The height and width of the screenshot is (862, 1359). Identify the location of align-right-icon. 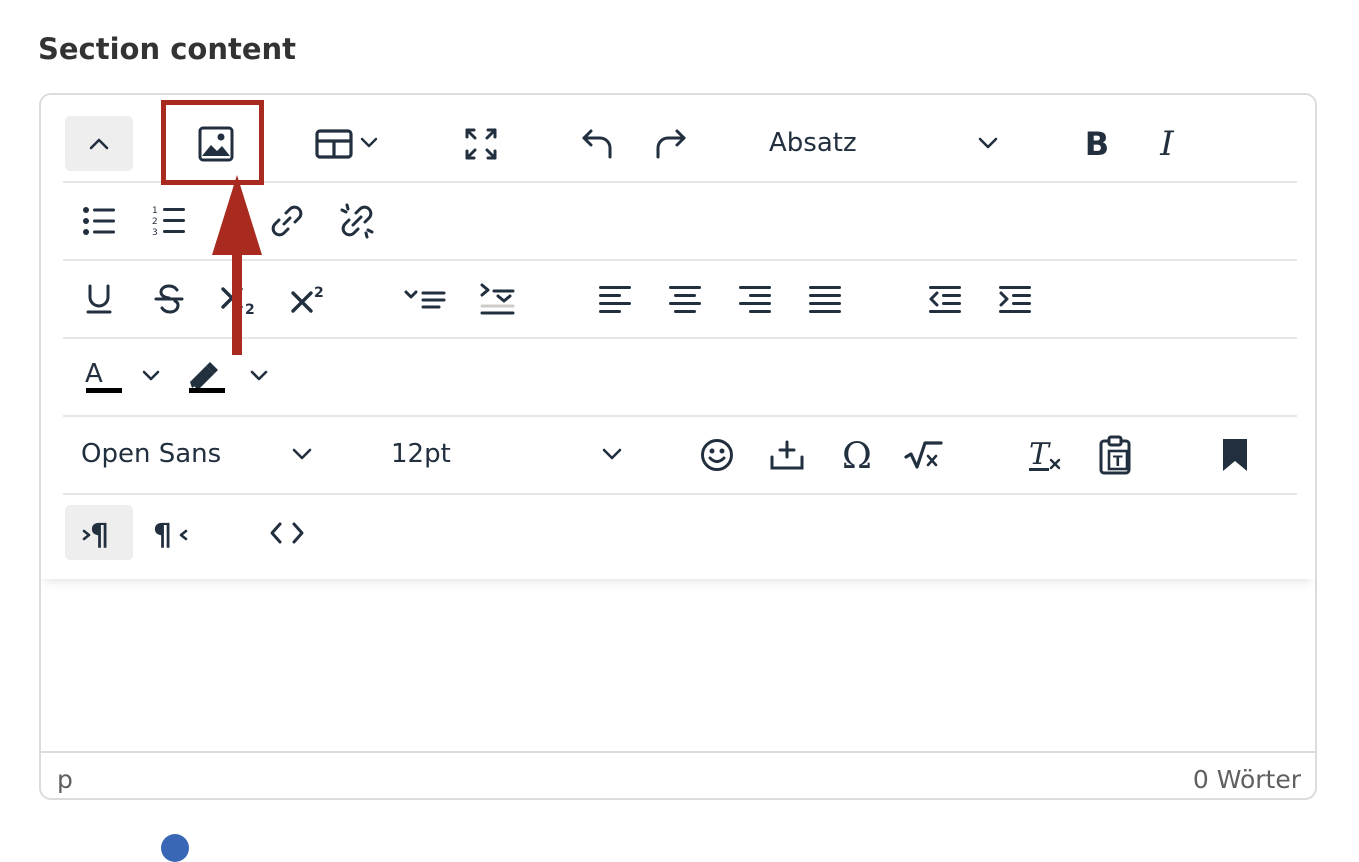
(755, 299).